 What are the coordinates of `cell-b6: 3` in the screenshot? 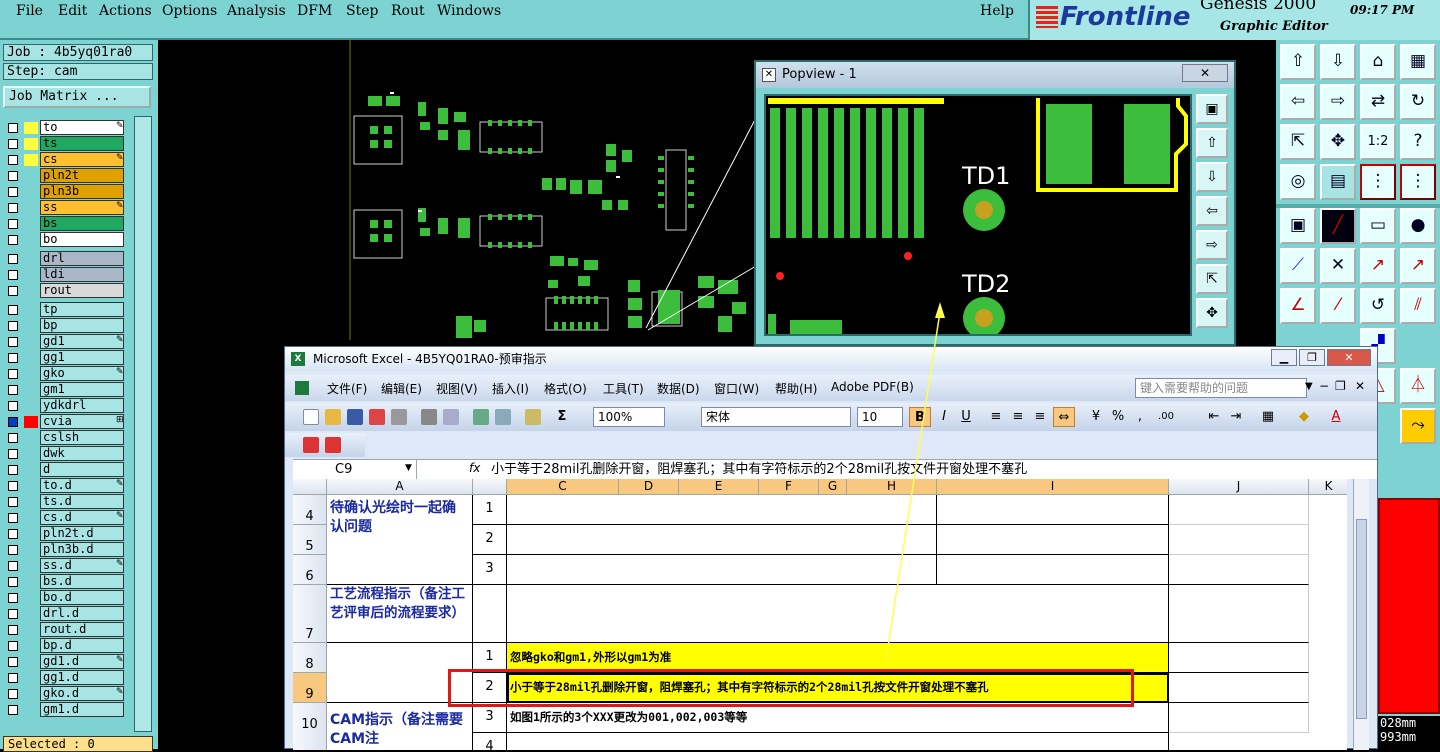 It's located at (490, 570).